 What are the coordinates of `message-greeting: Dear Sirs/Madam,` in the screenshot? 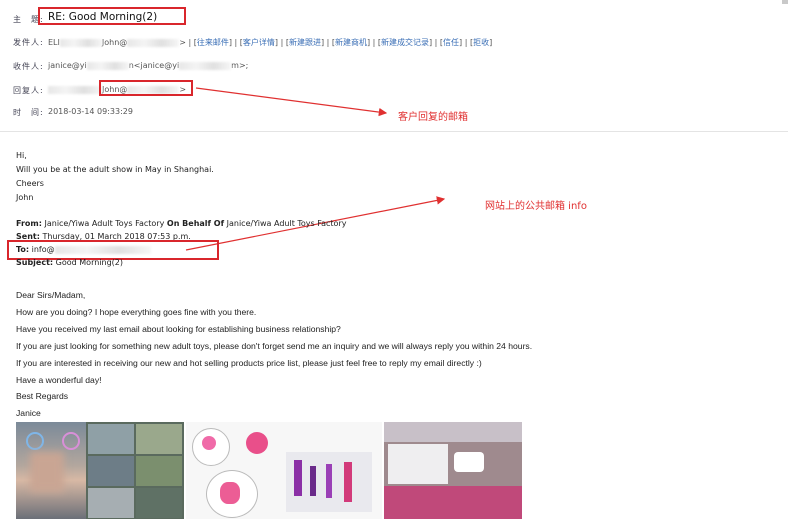 It's located at (51, 295).